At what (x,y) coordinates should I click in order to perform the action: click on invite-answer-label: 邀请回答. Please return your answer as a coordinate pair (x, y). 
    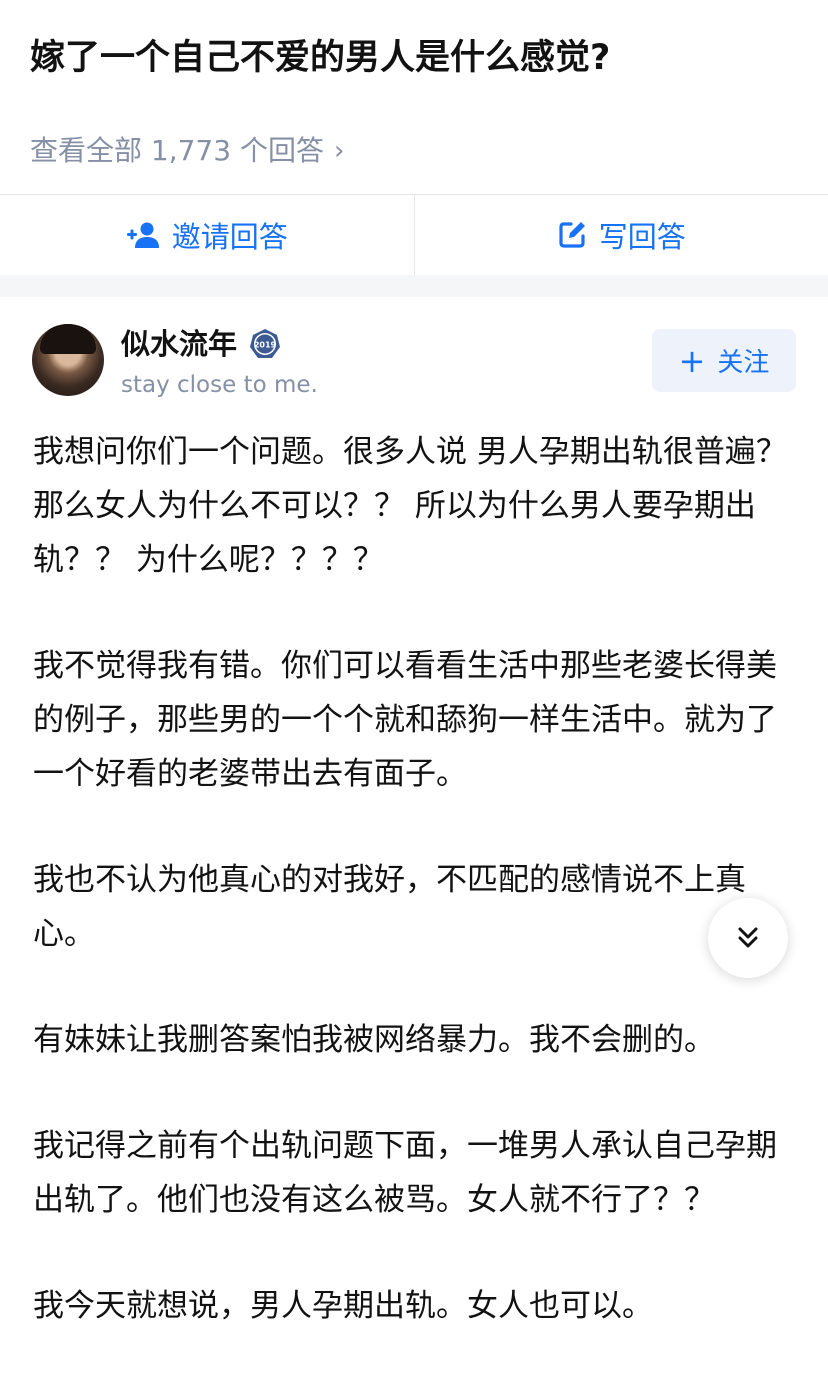
    Looking at the image, I should click on (229, 237).